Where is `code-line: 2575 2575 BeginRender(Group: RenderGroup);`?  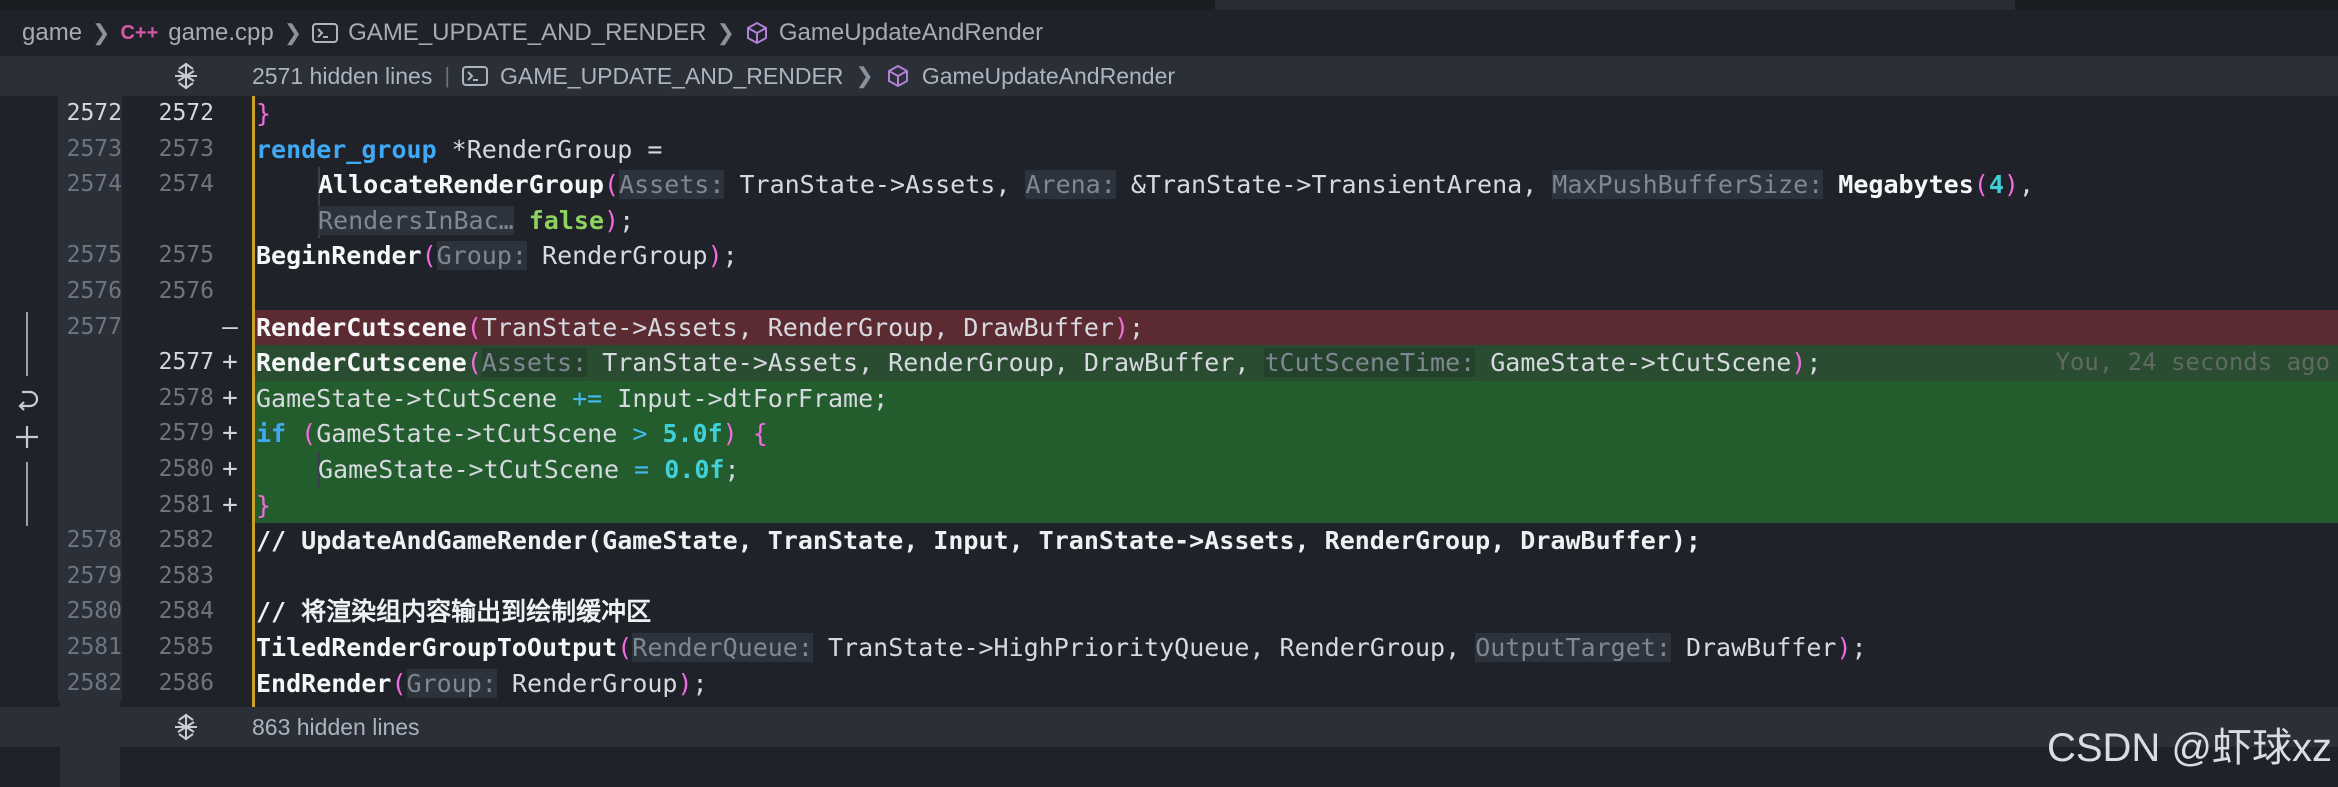
code-line: 2575 2575 BeginRender(Group: RenderGroup); is located at coordinates (1169, 256).